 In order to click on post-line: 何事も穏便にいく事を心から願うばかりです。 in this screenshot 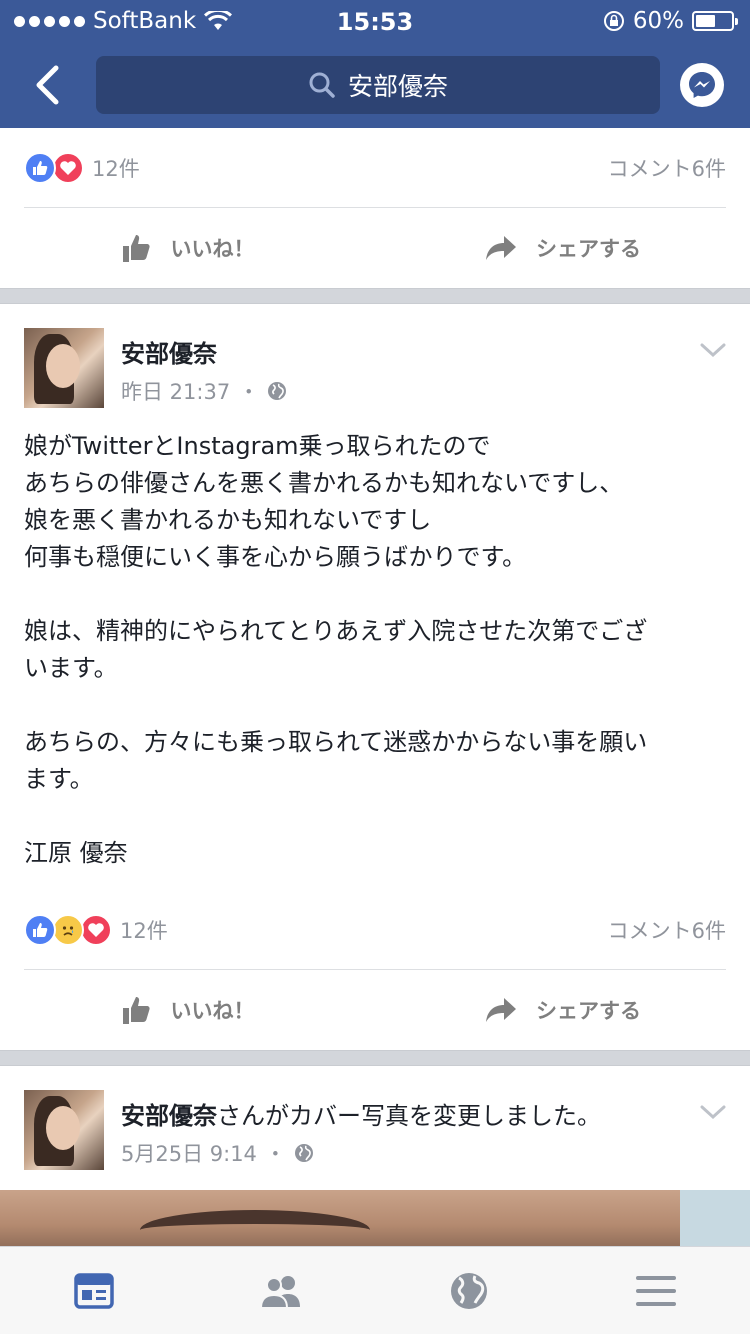, I will do `click(275, 557)`.